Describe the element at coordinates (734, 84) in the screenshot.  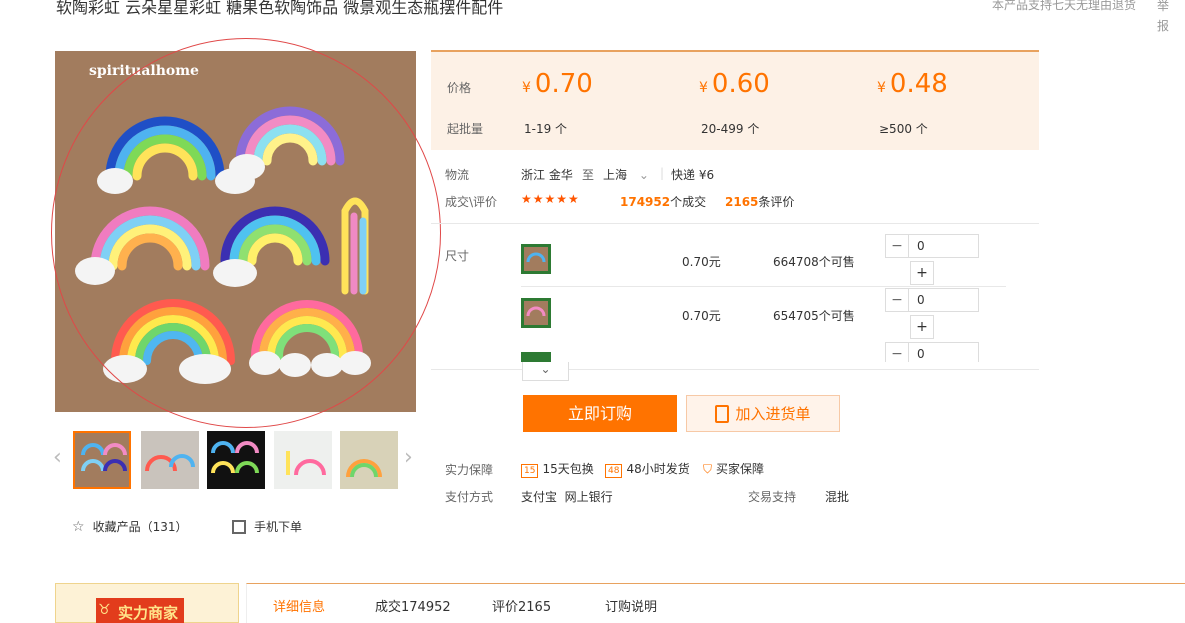
I see `price-tier-2: ¥0.60` at that location.